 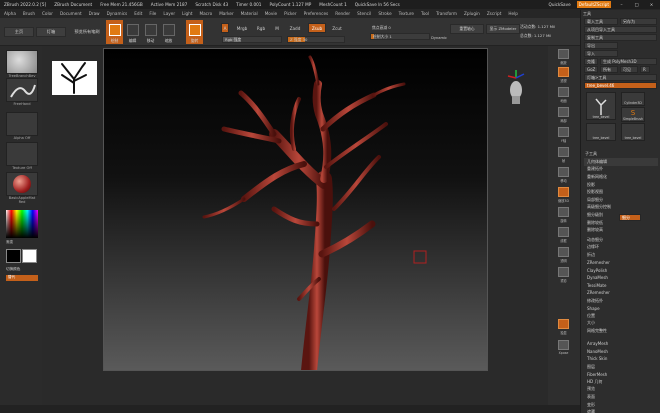 I want to click on menu-item: Light, so click(x=187, y=13).